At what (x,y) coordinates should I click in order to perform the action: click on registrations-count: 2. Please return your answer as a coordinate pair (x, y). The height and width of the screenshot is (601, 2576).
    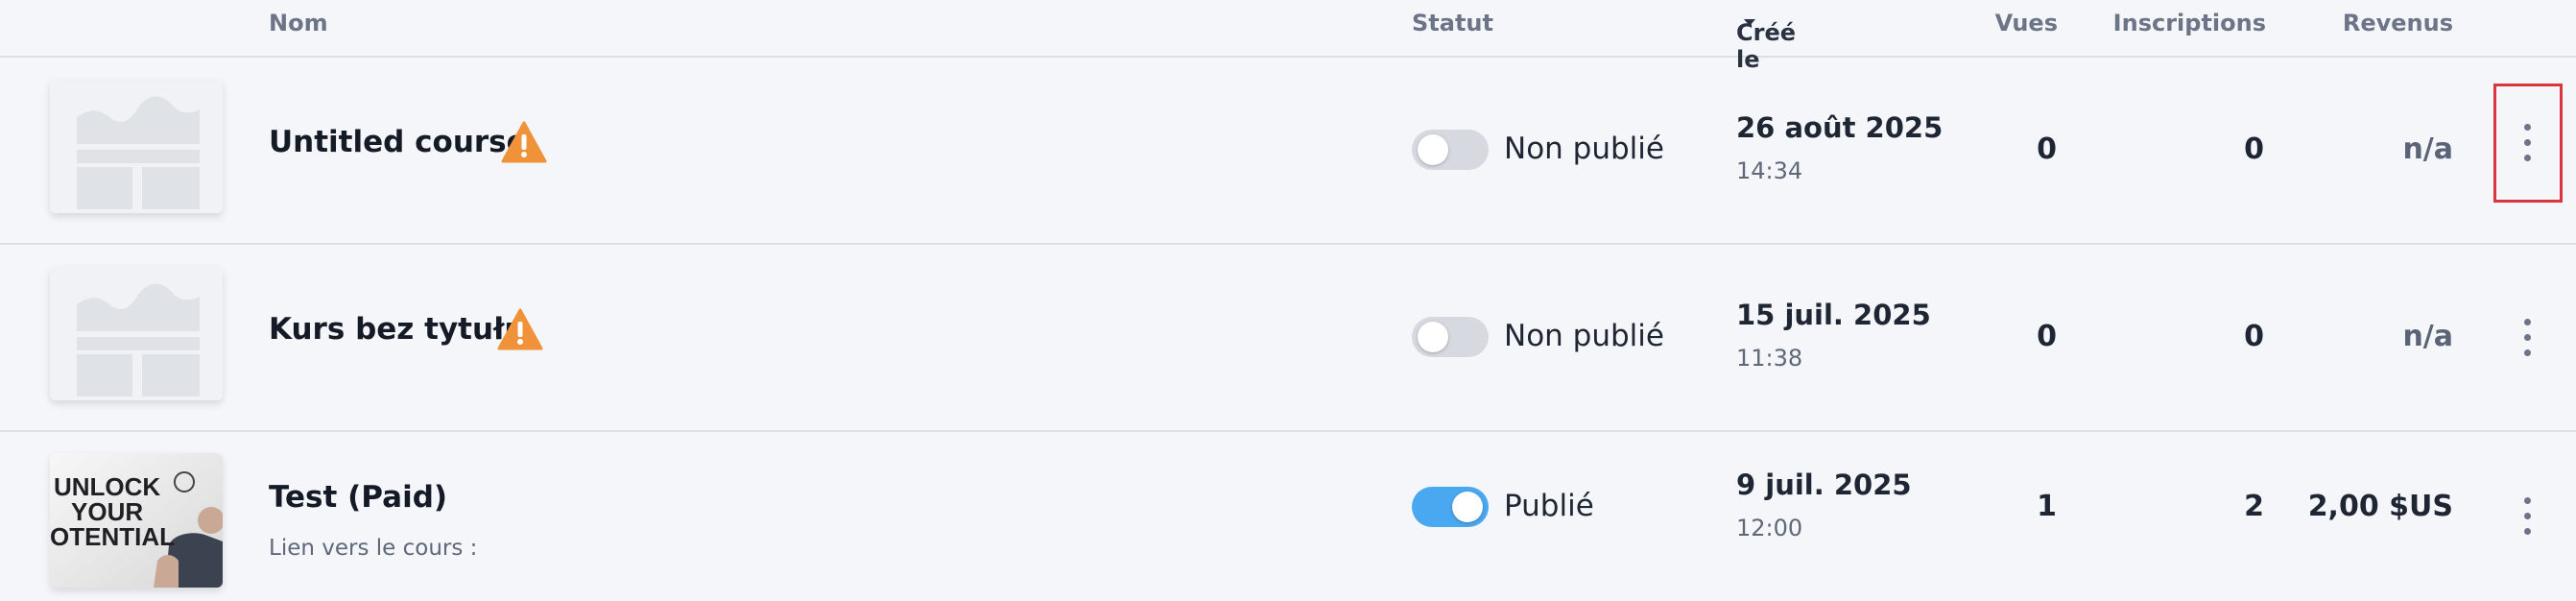
    Looking at the image, I should click on (2254, 506).